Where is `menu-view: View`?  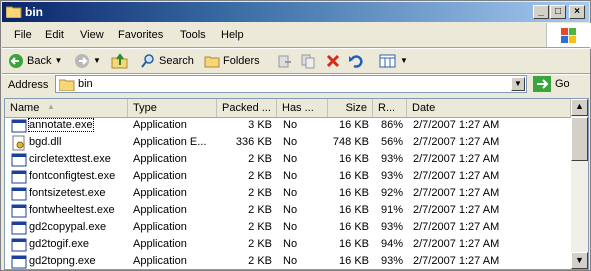
menu-view: View is located at coordinates (92, 35).